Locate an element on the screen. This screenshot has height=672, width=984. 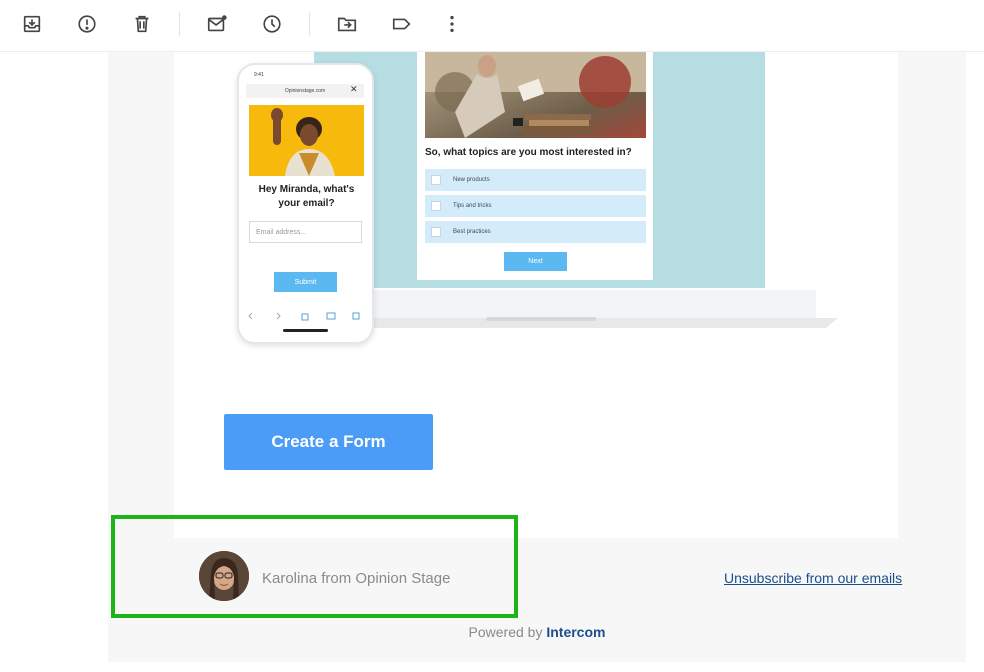
phone-browser-nav is located at coordinates (304, 316).